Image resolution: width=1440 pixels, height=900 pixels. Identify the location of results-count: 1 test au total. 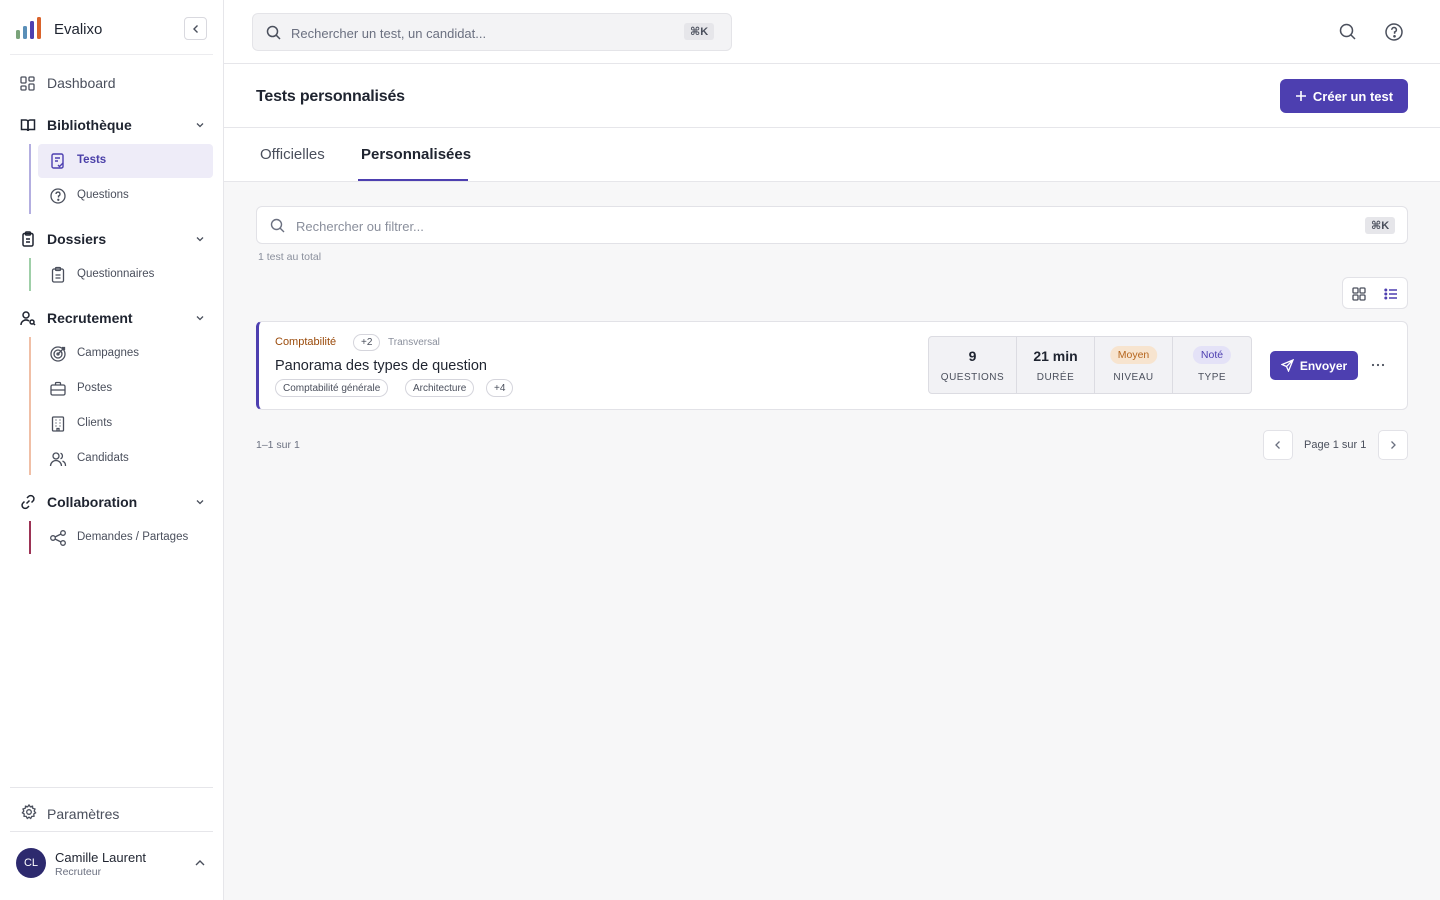
(290, 257).